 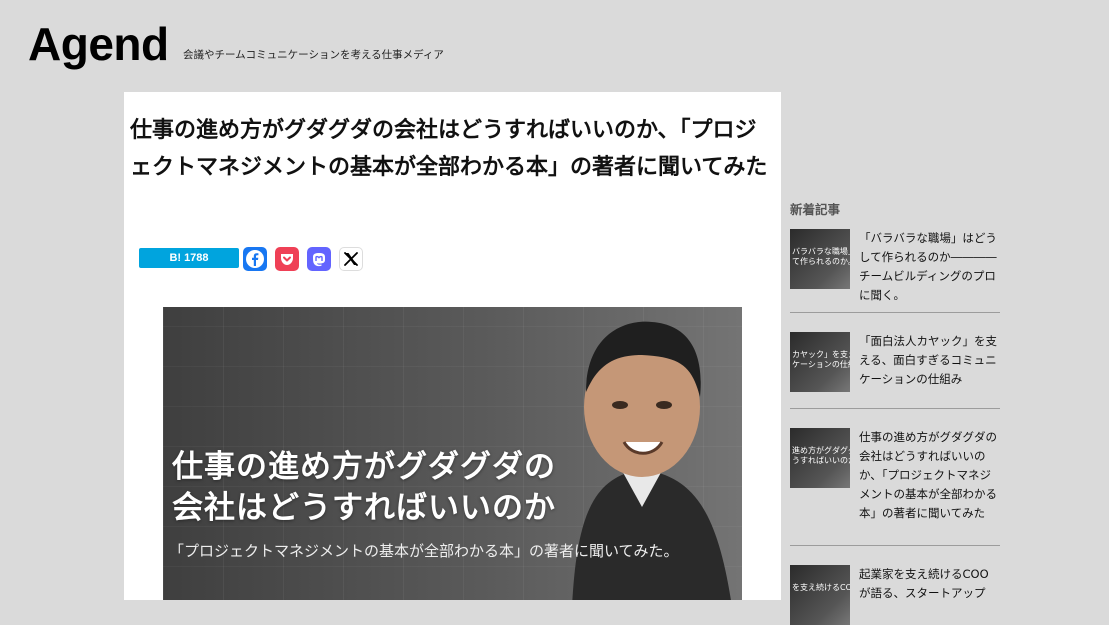 I want to click on site-header: Agend 会議やチームコミュニケーションを考える仕事メディア, so click(x=554, y=45).